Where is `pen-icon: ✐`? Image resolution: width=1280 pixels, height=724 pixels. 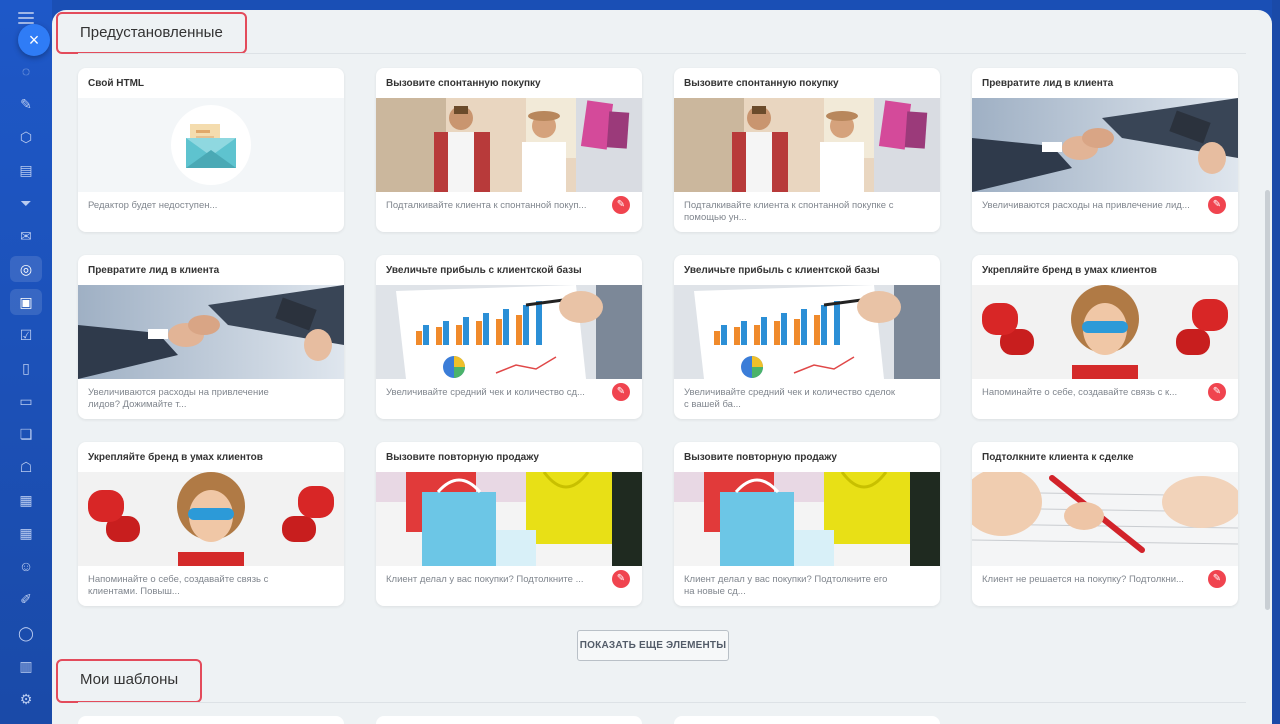 pen-icon: ✐ is located at coordinates (26, 599).